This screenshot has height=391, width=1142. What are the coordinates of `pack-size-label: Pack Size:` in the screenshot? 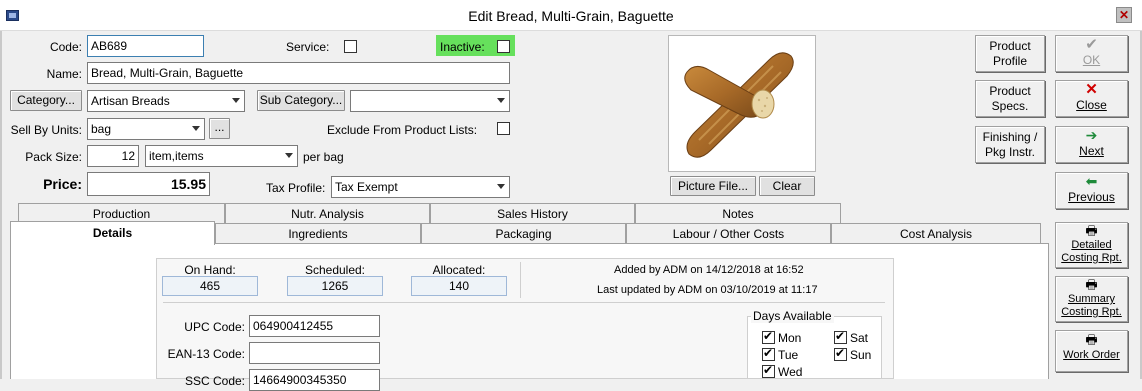 It's located at (53, 157).